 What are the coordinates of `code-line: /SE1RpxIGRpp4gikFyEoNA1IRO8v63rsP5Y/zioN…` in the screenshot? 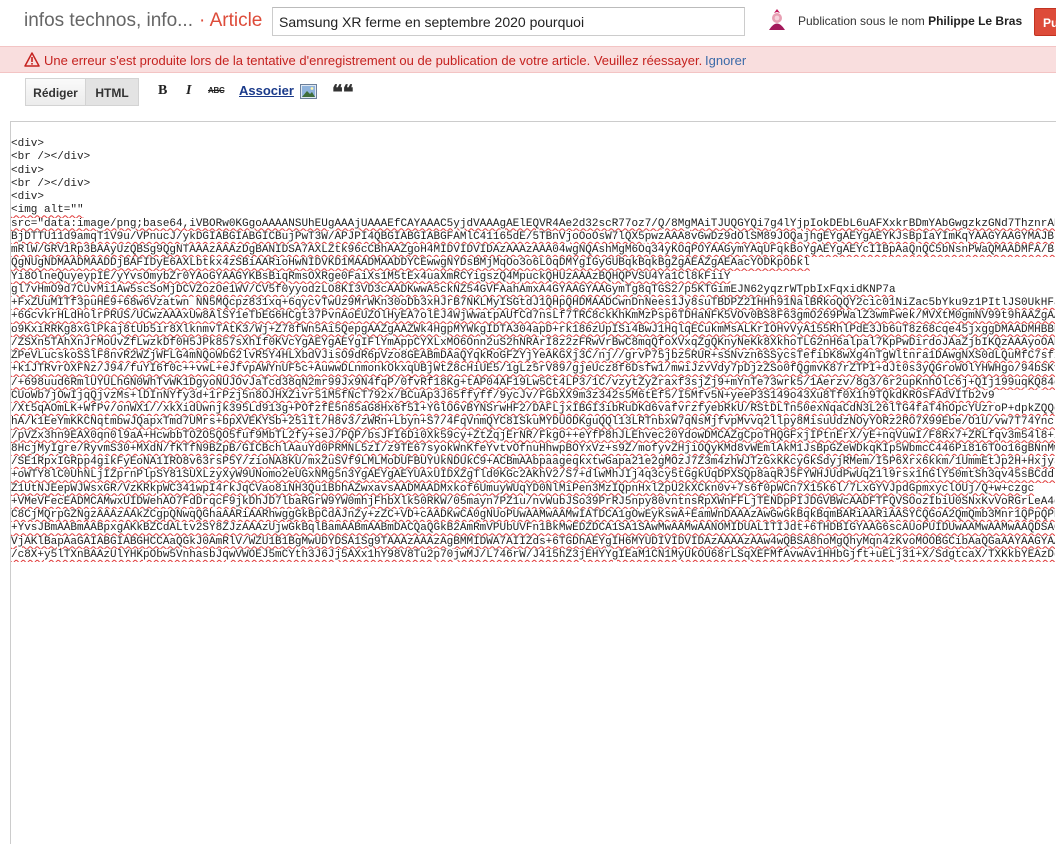 It's located at (533, 462).